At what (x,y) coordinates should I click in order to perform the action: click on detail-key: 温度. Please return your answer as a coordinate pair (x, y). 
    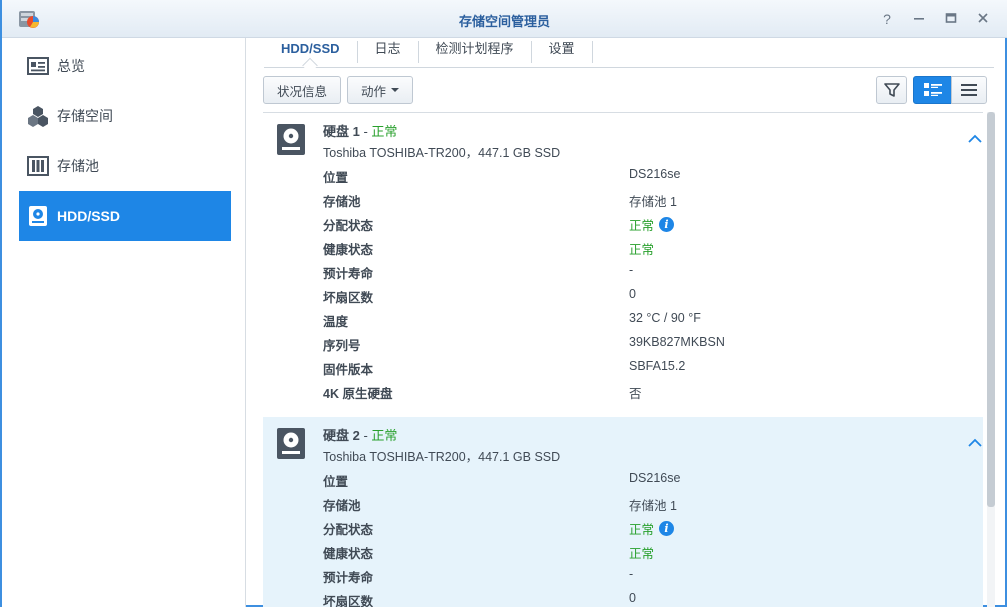
    Looking at the image, I should click on (336, 322).